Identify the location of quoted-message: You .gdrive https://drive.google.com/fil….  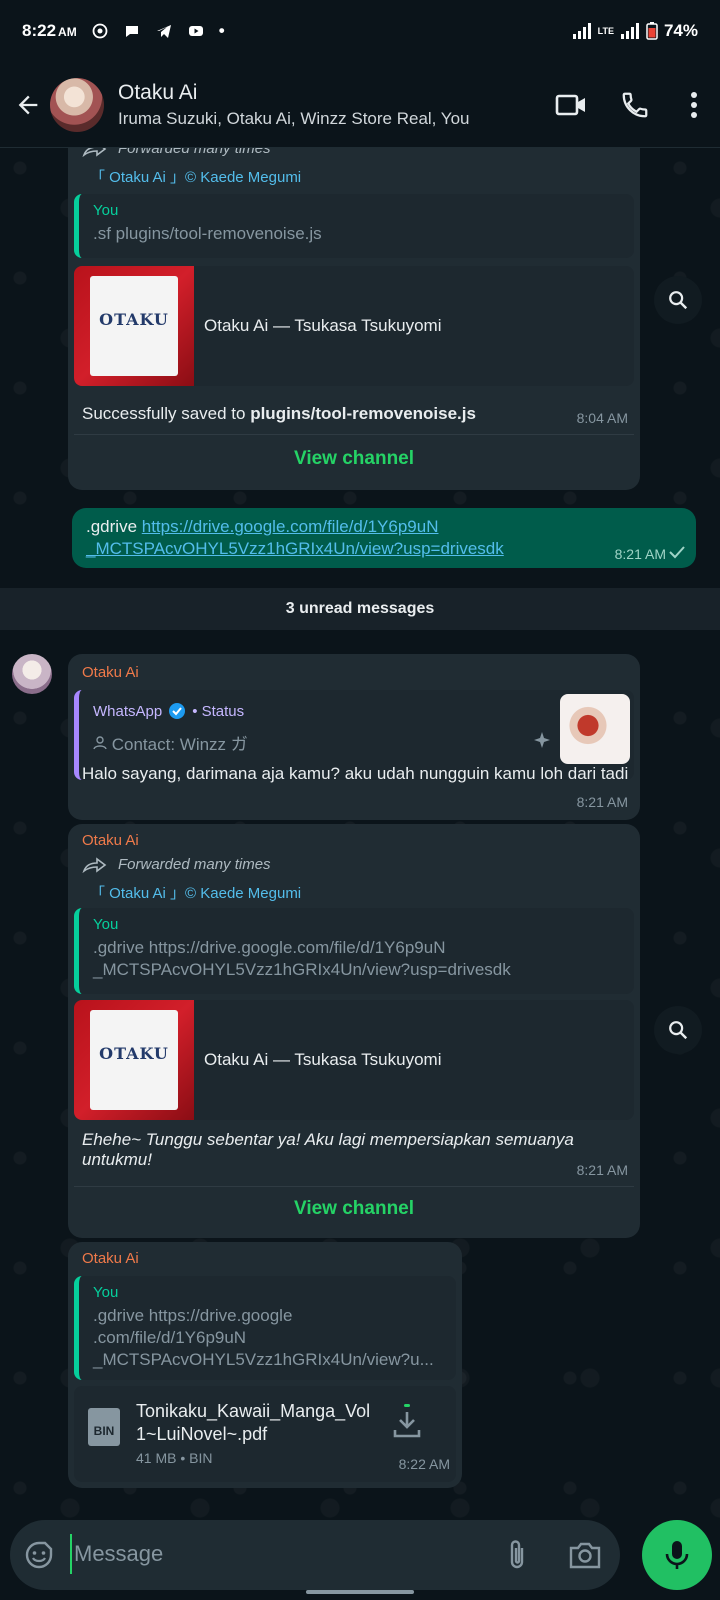
(354, 951).